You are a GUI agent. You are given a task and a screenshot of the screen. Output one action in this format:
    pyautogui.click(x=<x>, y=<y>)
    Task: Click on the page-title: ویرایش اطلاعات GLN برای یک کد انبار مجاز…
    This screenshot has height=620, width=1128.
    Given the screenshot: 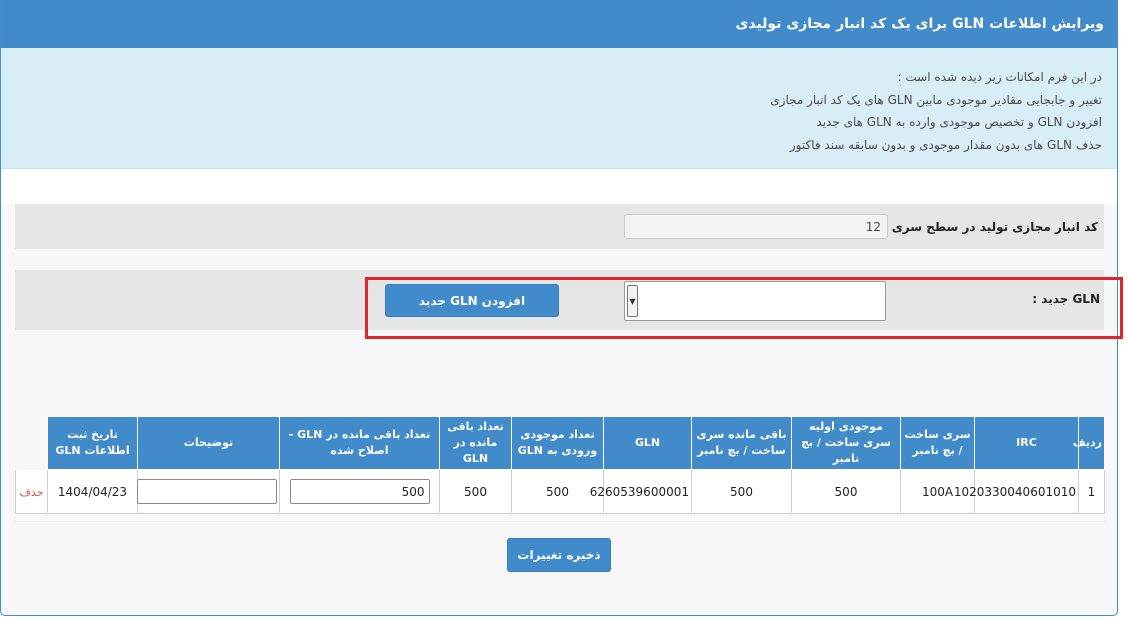 What is the action you would take?
    pyautogui.click(x=919, y=24)
    